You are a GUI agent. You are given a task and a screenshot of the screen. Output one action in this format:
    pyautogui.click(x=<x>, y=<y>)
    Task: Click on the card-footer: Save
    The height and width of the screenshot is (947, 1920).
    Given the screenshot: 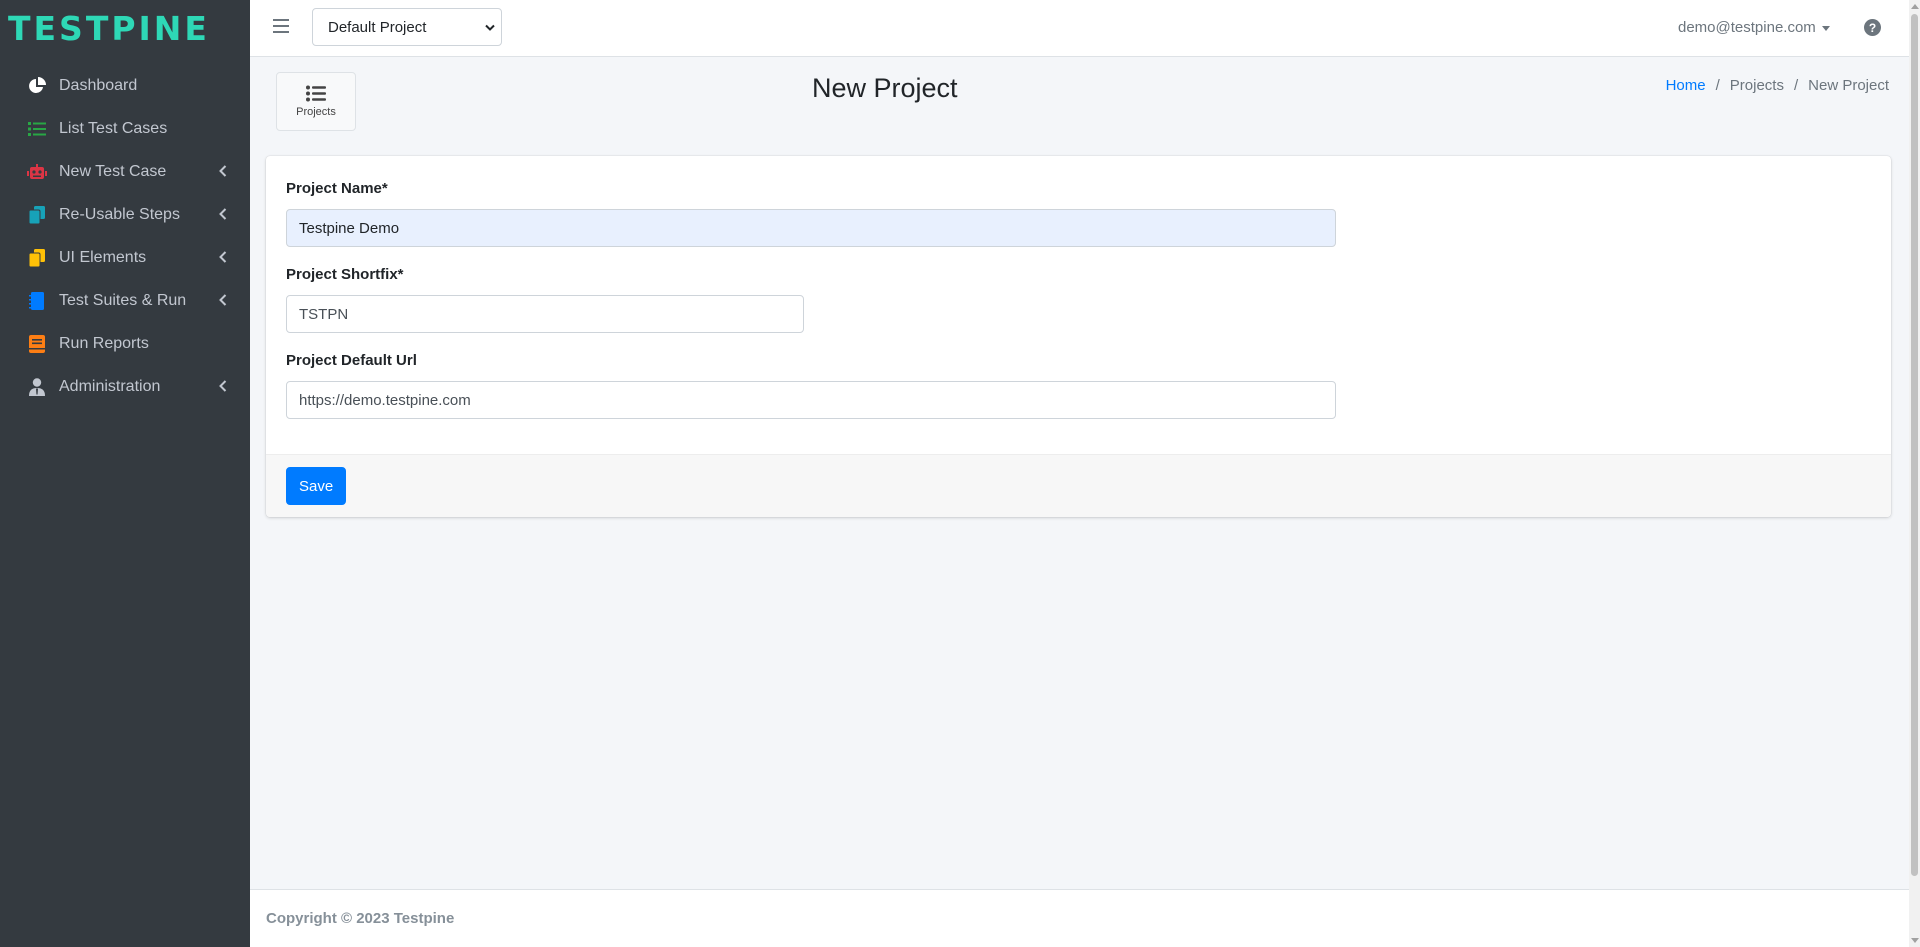 What is the action you would take?
    pyautogui.click(x=1078, y=485)
    